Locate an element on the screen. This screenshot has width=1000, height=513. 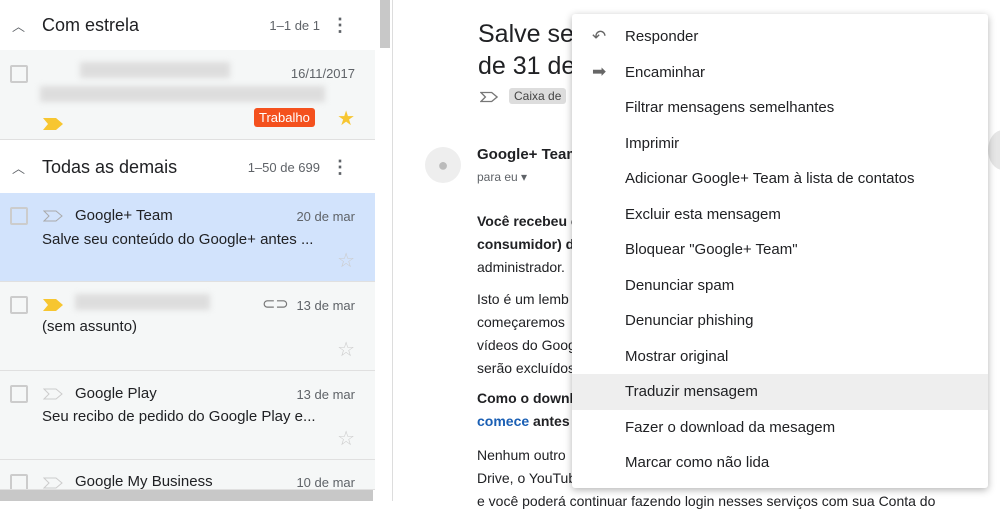
sender: Google+ Team is located at coordinates (124, 215).